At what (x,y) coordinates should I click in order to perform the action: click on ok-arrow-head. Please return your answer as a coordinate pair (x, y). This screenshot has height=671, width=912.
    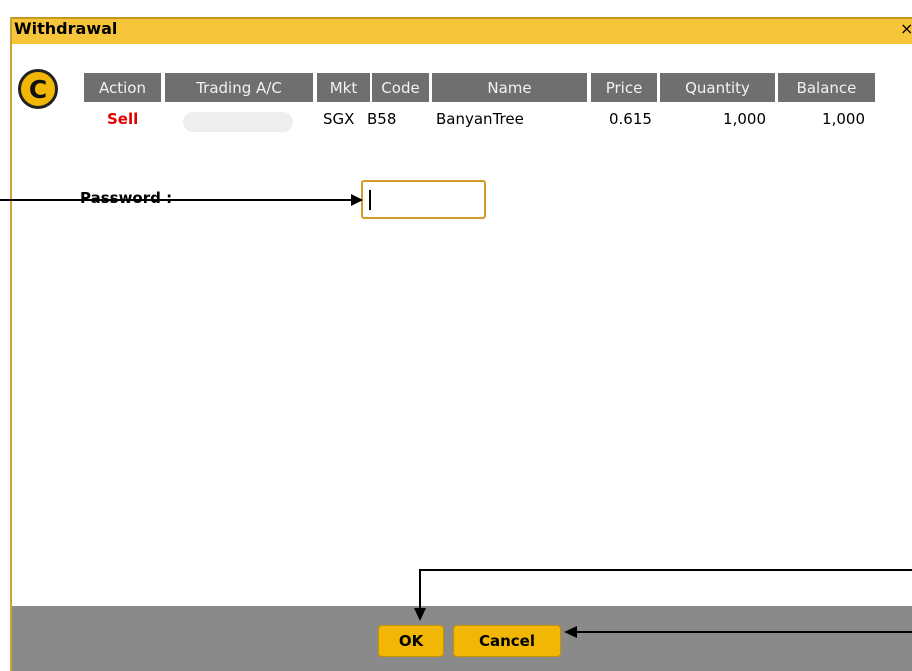
    Looking at the image, I should click on (420, 614).